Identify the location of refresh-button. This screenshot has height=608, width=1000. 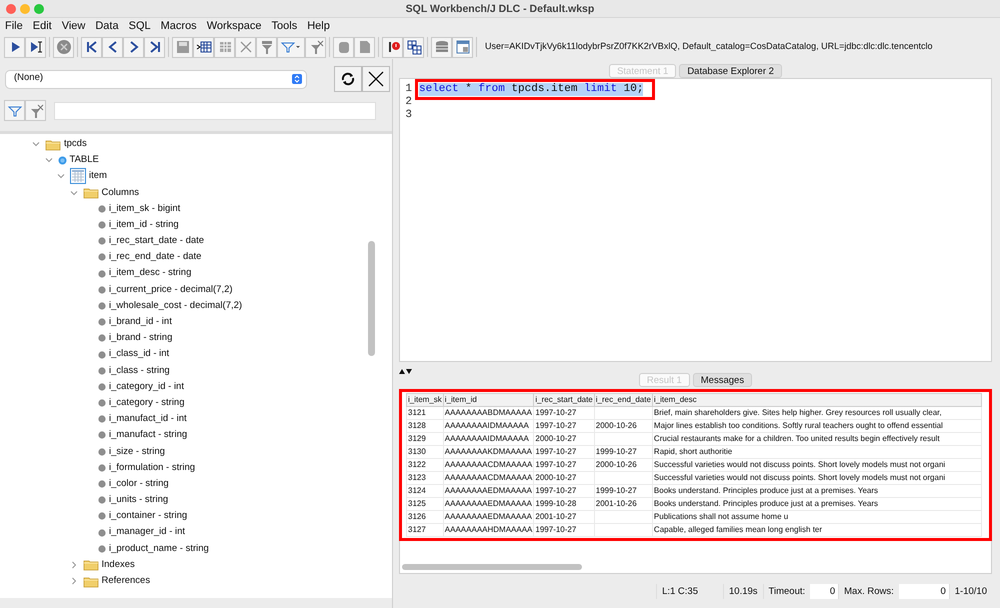
(348, 79).